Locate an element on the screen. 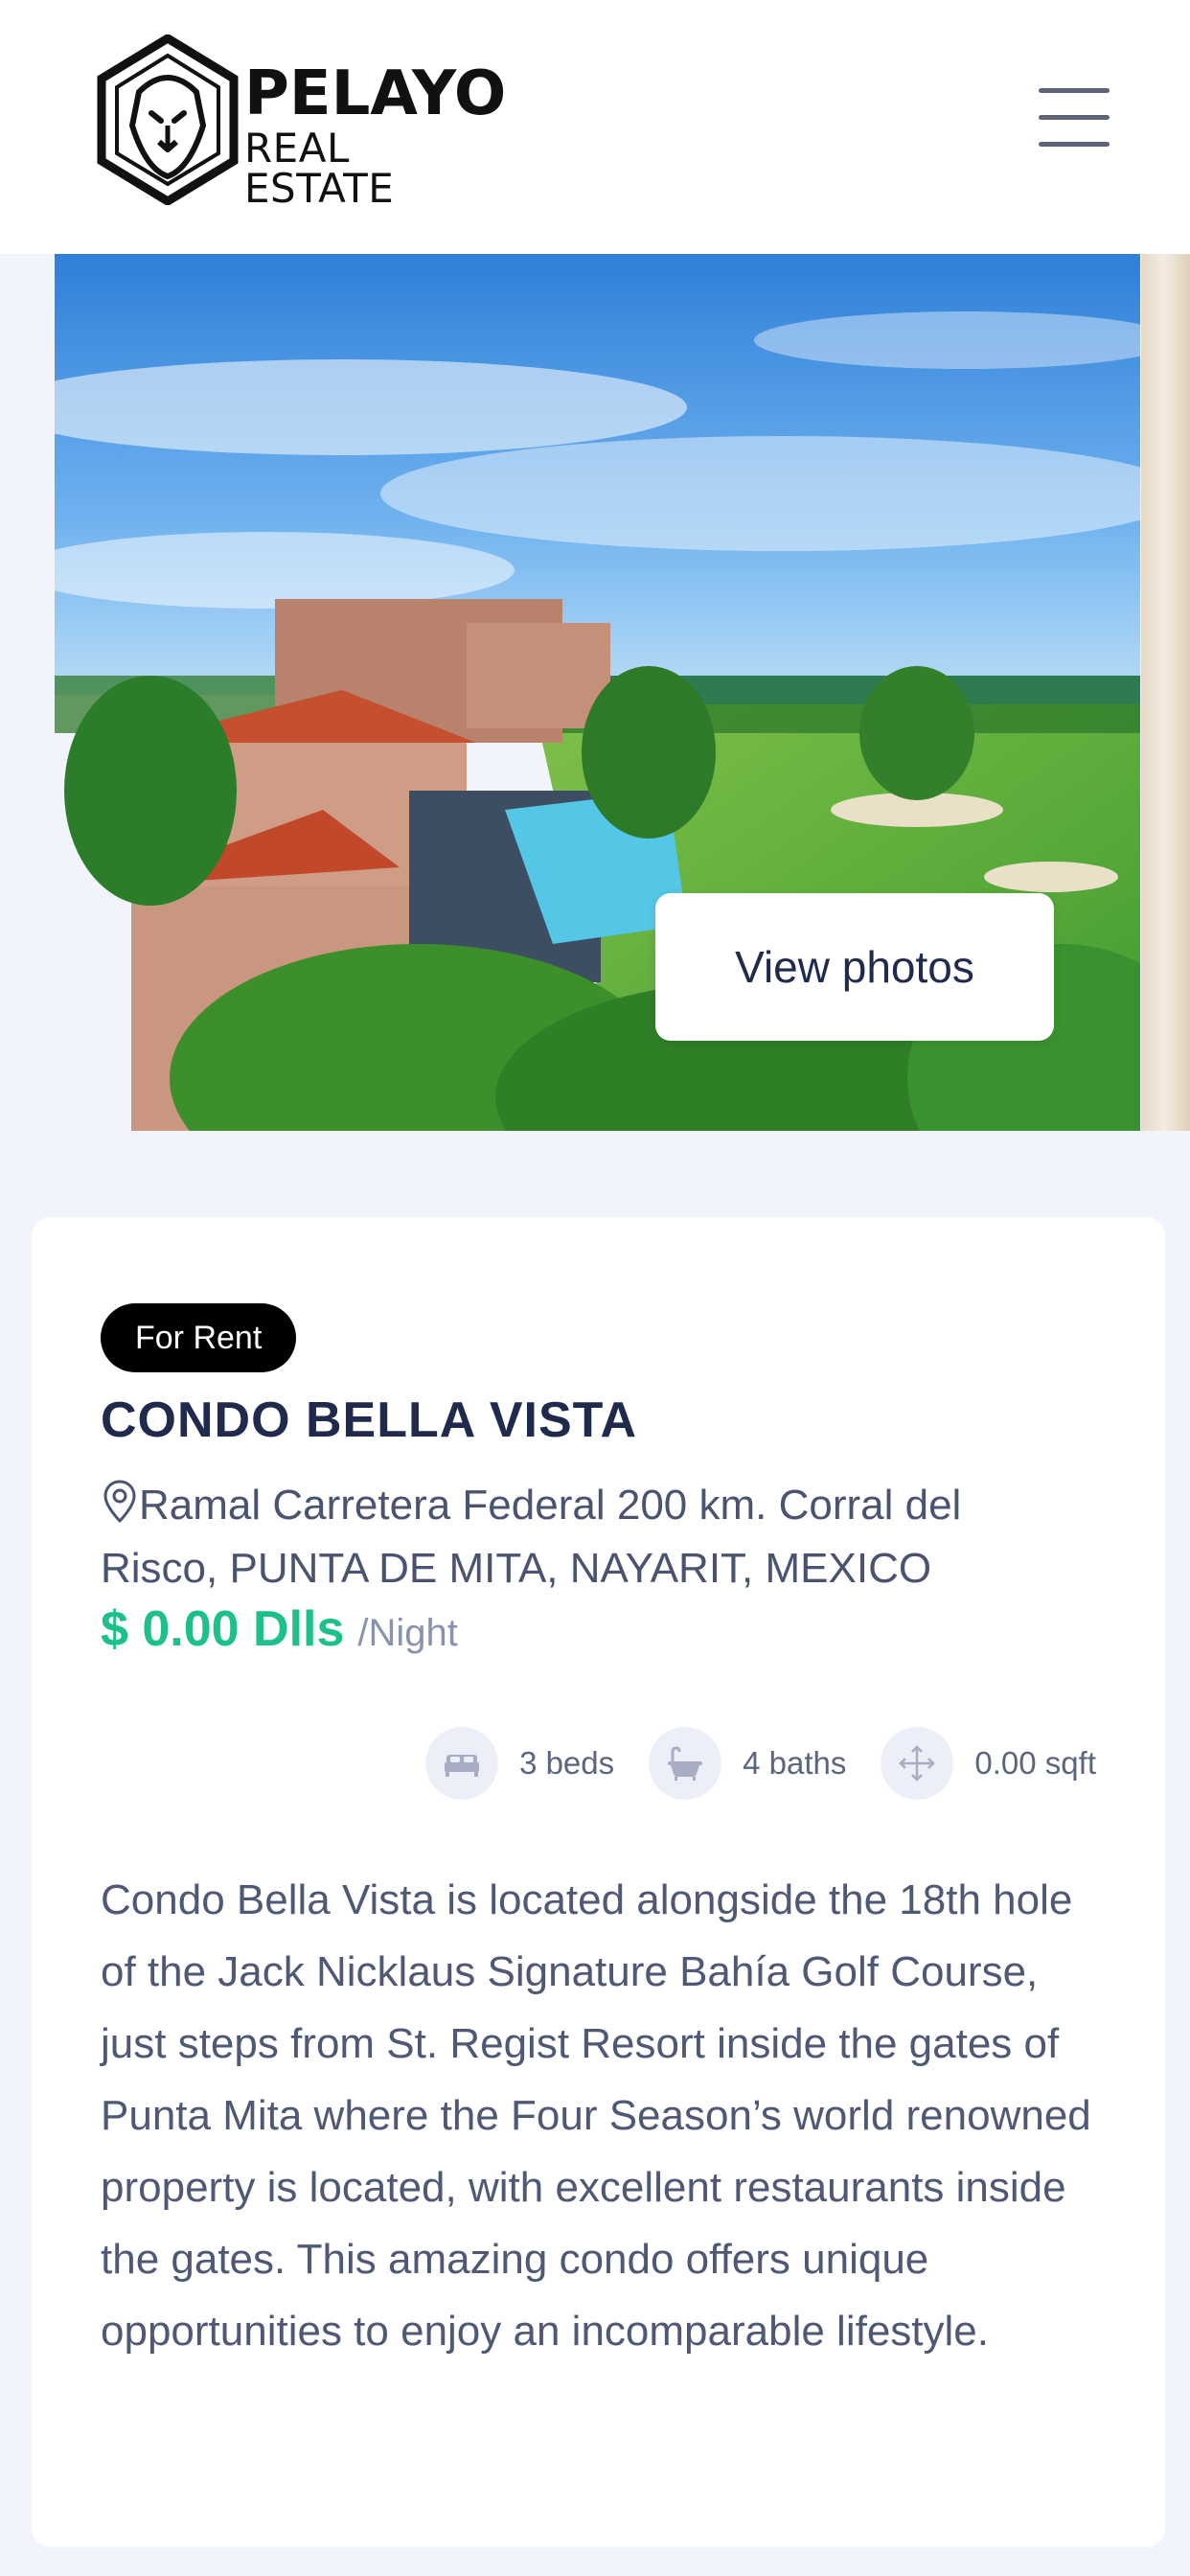  listing-title: CONDO BELLA VISTA is located at coordinates (370, 1420).